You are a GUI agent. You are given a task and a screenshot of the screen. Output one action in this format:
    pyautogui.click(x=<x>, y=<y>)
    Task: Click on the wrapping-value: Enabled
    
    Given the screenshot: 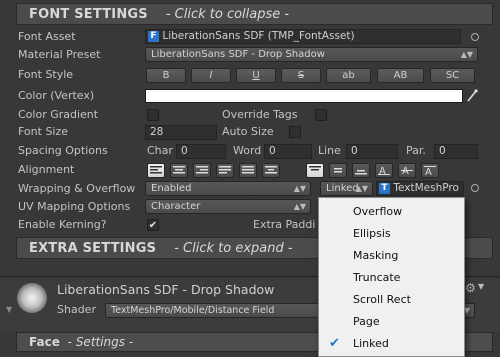 What is the action you would take?
    pyautogui.click(x=171, y=188)
    